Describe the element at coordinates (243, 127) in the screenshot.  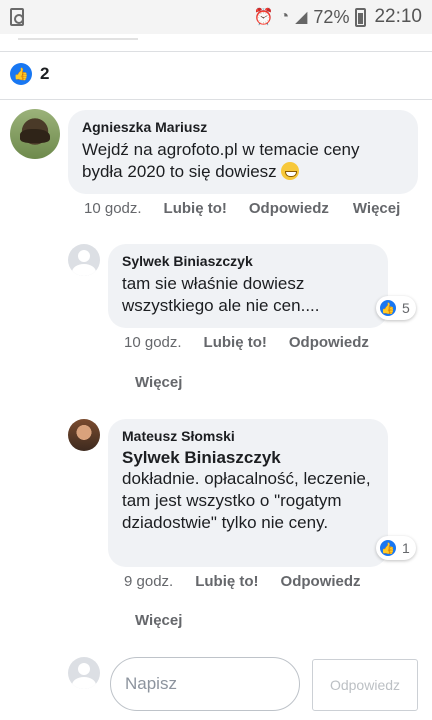
I see `comment-author: Agnieszka Mariusz` at that location.